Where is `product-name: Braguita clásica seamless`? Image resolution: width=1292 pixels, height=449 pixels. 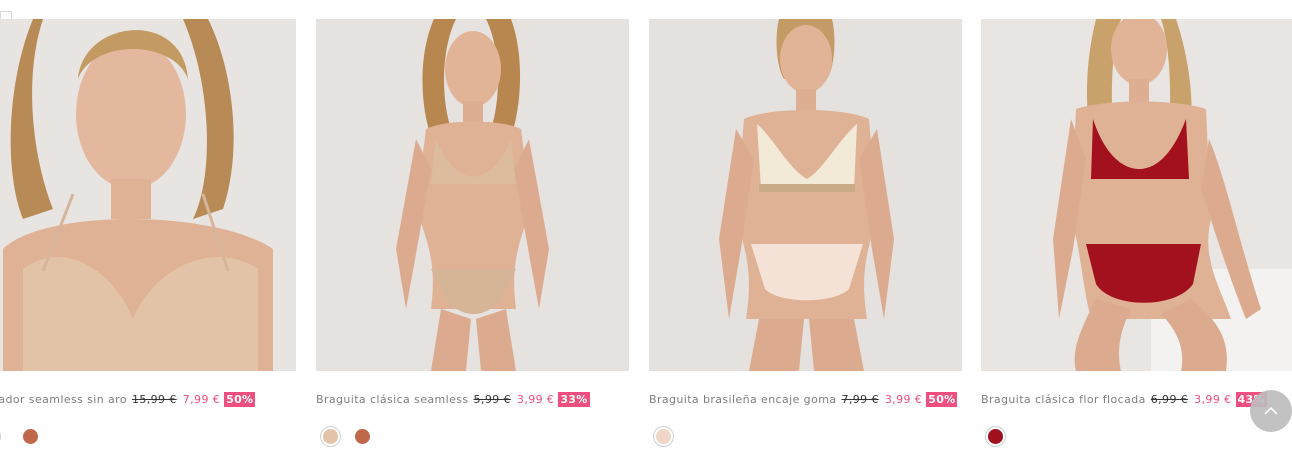 product-name: Braguita clásica seamless is located at coordinates (392, 399).